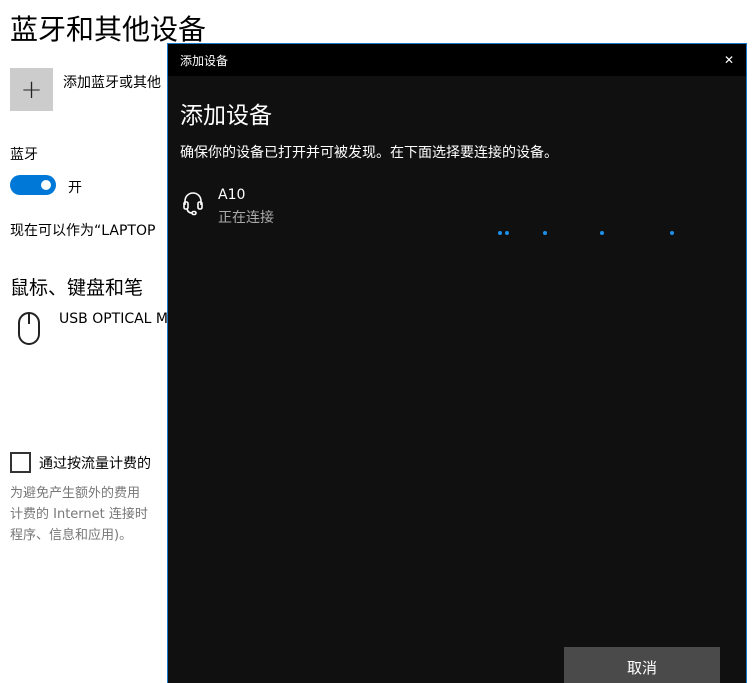 The image size is (755, 683). I want to click on dialog-heading: 添加设备, so click(226, 116).